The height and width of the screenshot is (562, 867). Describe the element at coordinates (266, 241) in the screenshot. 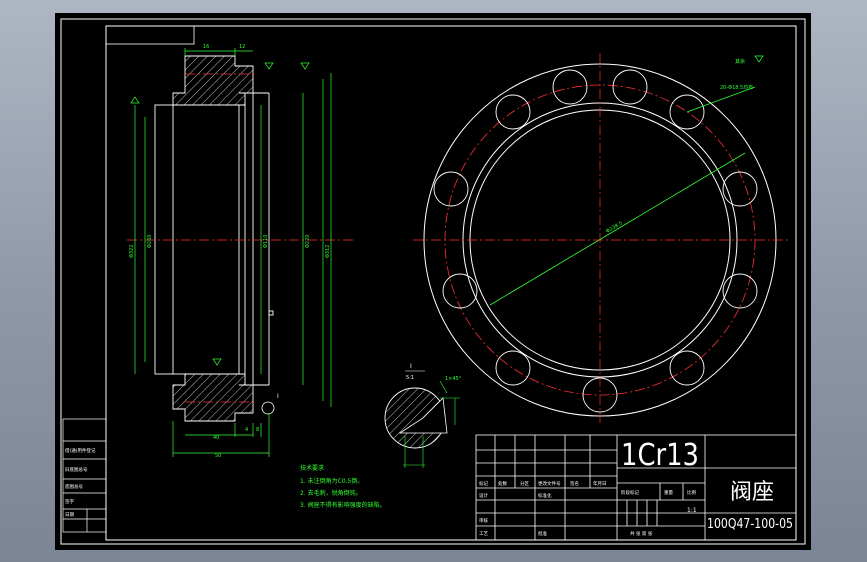

I see `dim-dia-110: Φ110` at that location.